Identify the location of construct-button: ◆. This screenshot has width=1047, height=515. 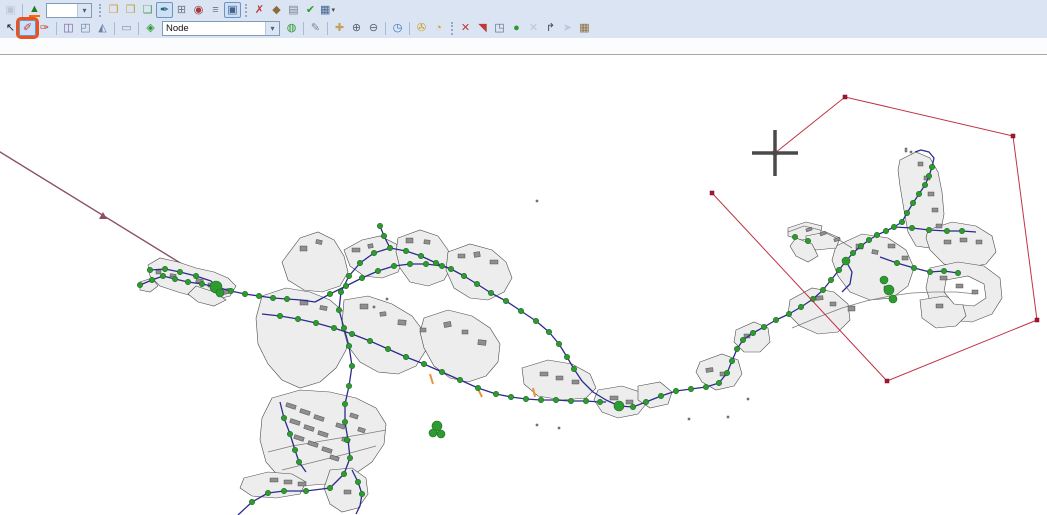
(276, 10).